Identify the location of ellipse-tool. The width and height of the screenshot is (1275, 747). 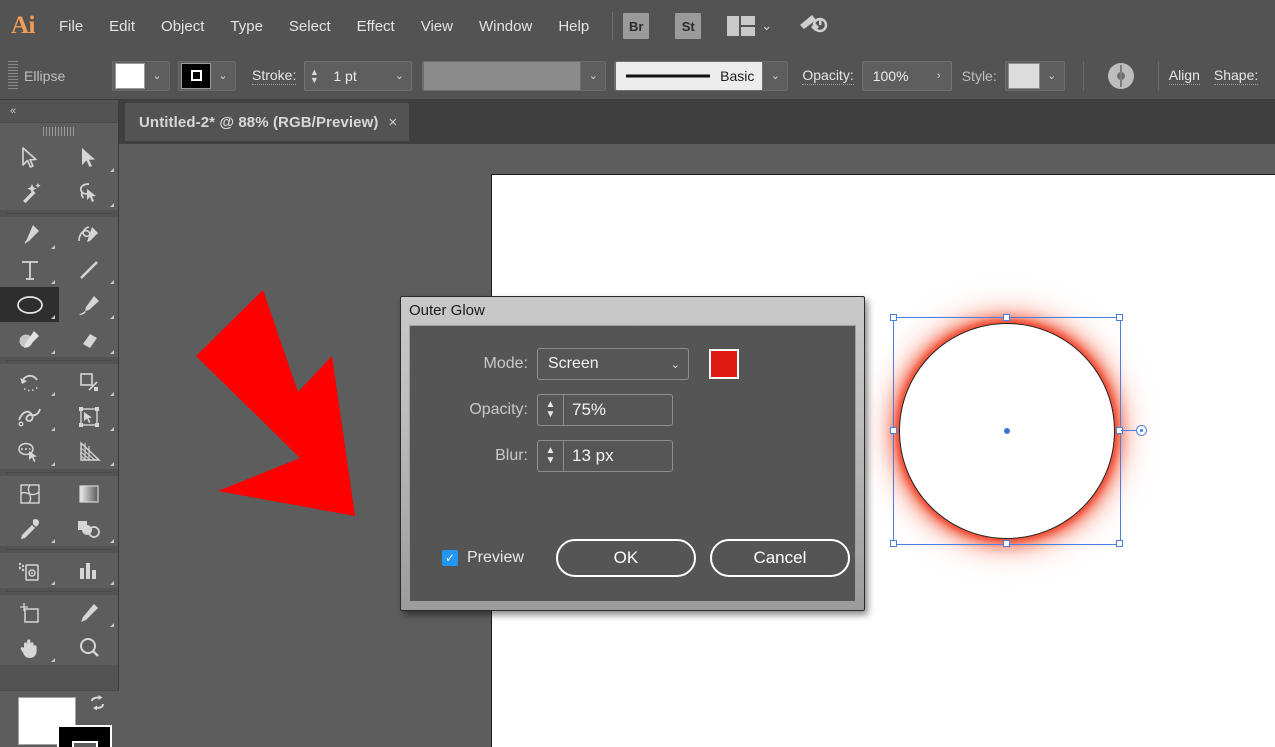
(29, 304).